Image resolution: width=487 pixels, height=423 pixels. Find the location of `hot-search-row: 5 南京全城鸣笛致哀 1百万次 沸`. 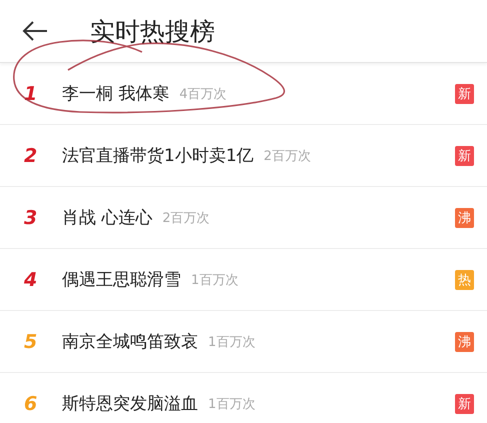

hot-search-row: 5 南京全城鸣笛致哀 1百万次 沸 is located at coordinates (243, 342).